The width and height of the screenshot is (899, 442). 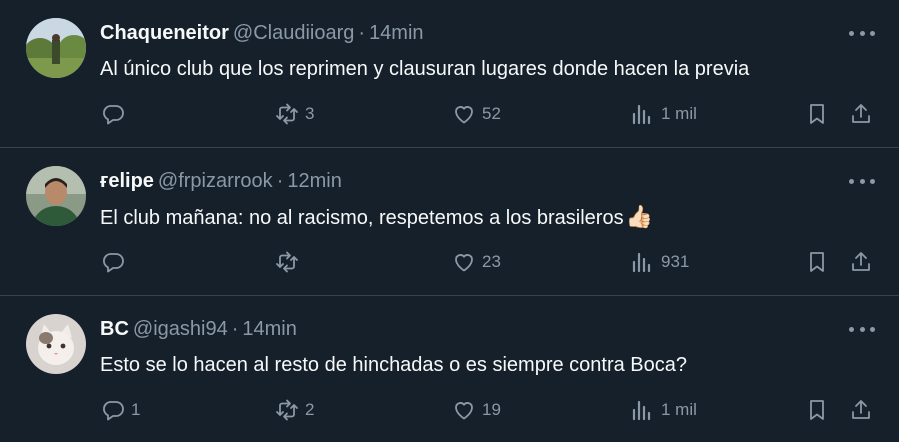 I want to click on retweet-button, so click(x=290, y=262).